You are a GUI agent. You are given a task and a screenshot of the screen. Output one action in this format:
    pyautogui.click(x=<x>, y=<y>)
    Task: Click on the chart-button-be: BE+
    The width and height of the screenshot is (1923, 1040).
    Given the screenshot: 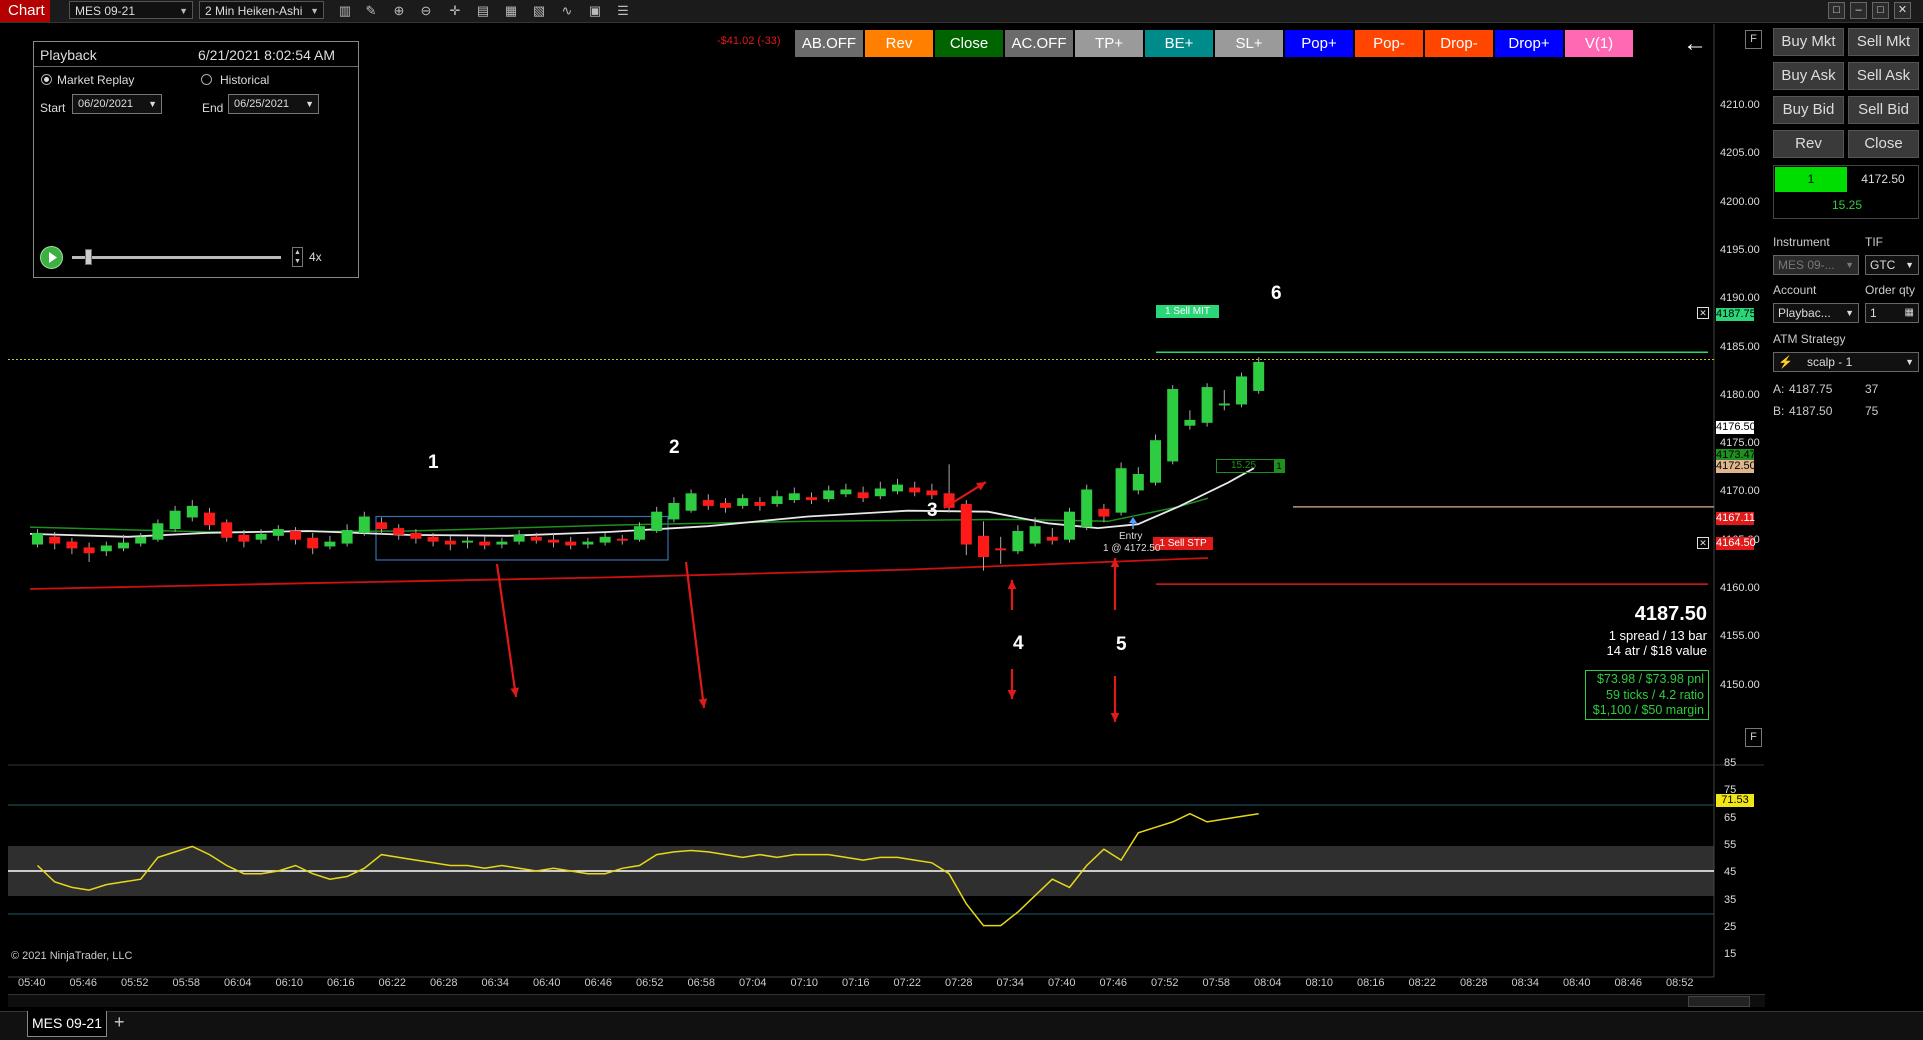 What is the action you would take?
    pyautogui.click(x=1179, y=43)
    